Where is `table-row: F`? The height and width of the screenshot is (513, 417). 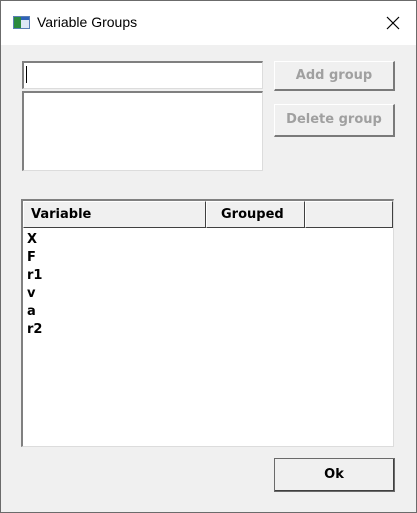 table-row: F is located at coordinates (34, 258).